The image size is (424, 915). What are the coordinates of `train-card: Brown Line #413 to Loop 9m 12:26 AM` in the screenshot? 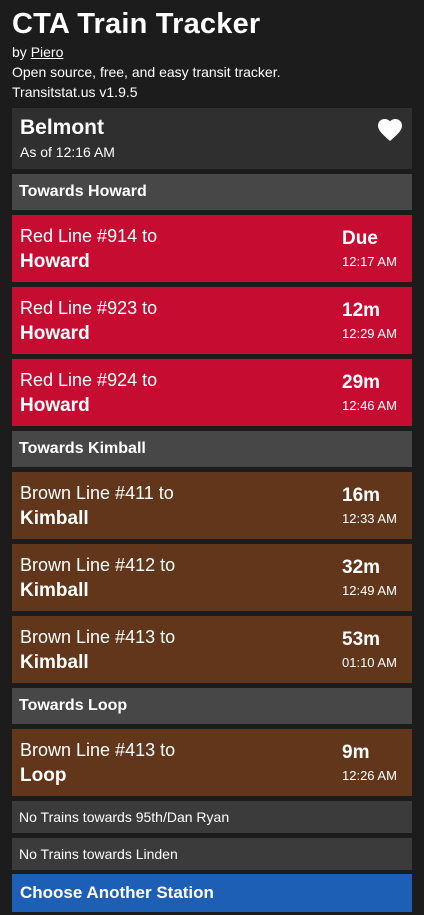 It's located at (212, 762).